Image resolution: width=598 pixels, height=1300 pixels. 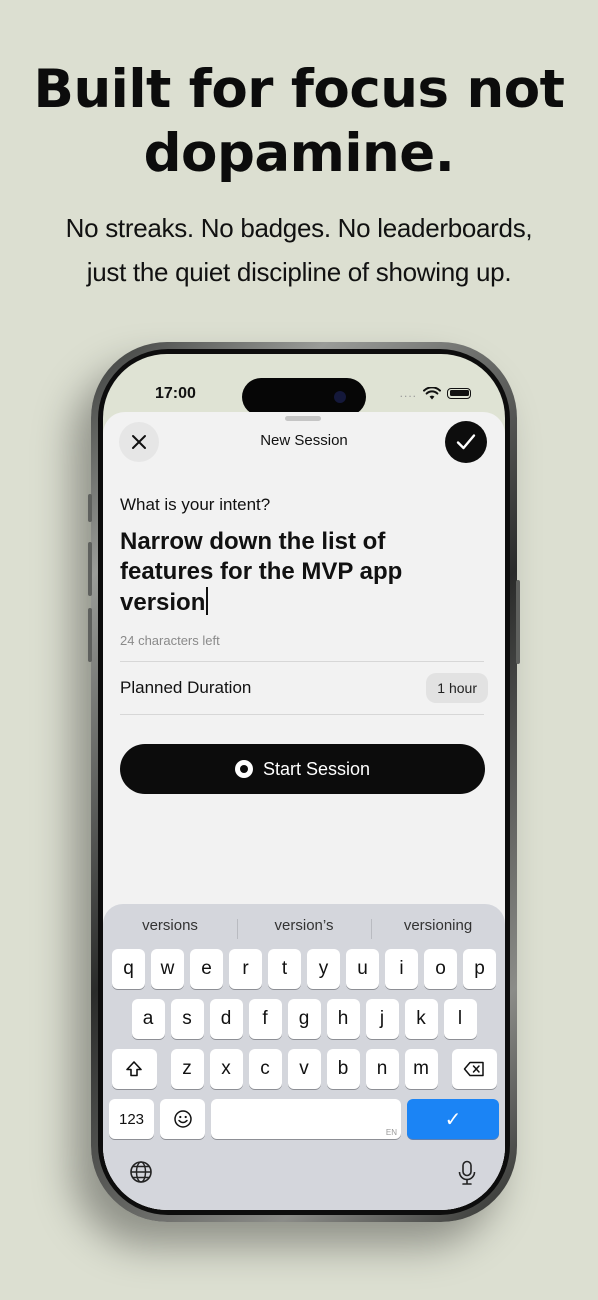 I want to click on emoji-icon, so click(x=182, y=1119).